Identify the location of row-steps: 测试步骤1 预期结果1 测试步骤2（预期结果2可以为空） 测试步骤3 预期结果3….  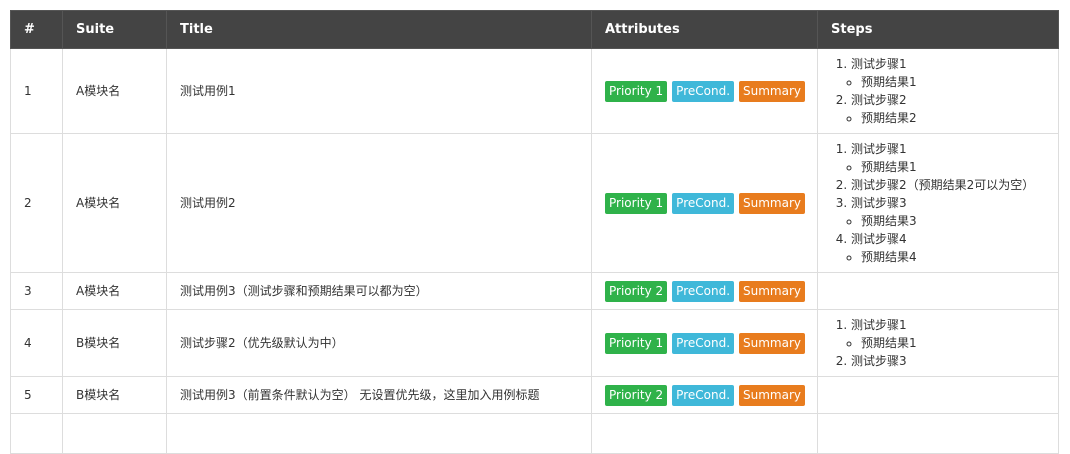
(938, 203).